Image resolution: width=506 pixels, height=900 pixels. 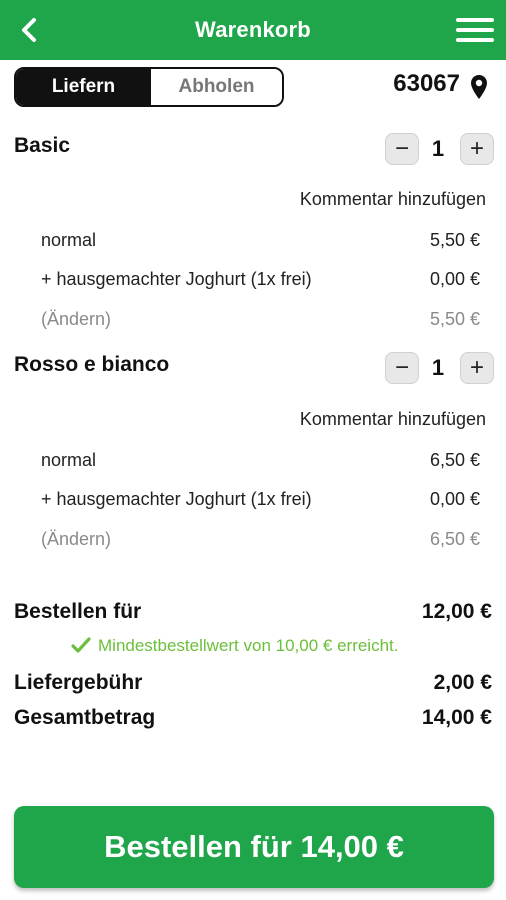 What do you see at coordinates (42, 145) in the screenshot?
I see `cart-item-name: Basic` at bounding box center [42, 145].